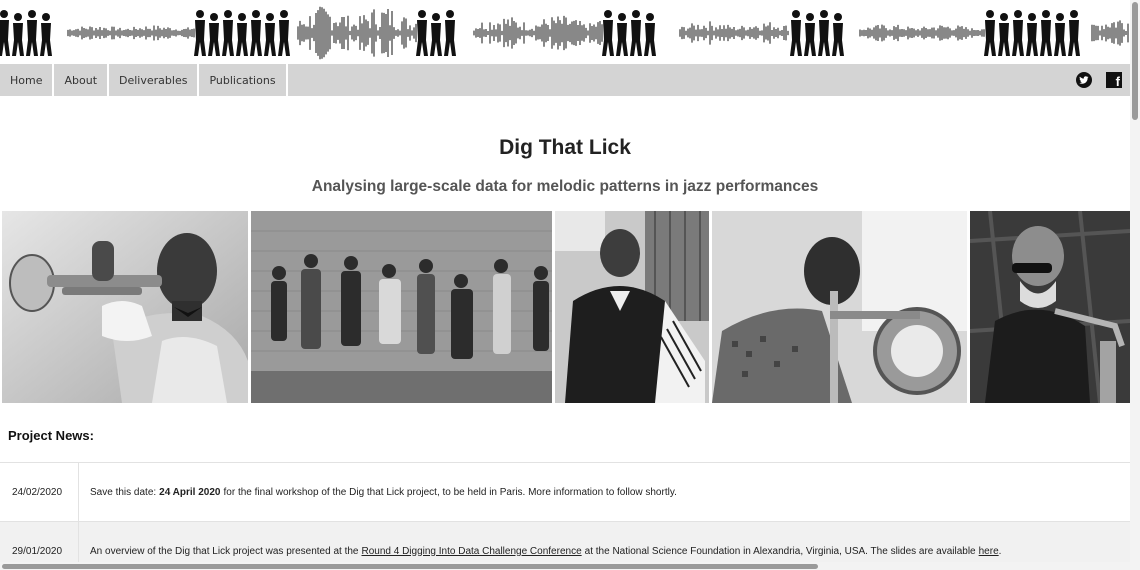  I want to click on nav-about: About, so click(82, 80).